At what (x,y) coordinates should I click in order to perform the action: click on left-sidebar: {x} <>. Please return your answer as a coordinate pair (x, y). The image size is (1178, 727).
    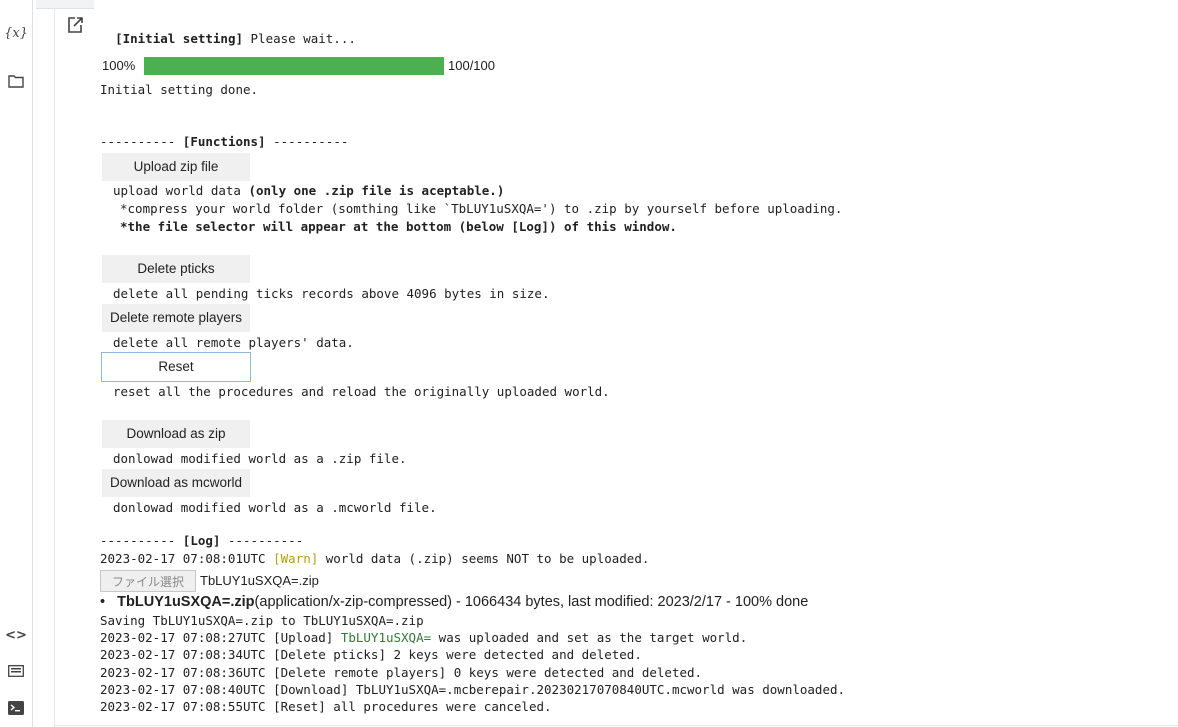
    Looking at the image, I should click on (16, 363).